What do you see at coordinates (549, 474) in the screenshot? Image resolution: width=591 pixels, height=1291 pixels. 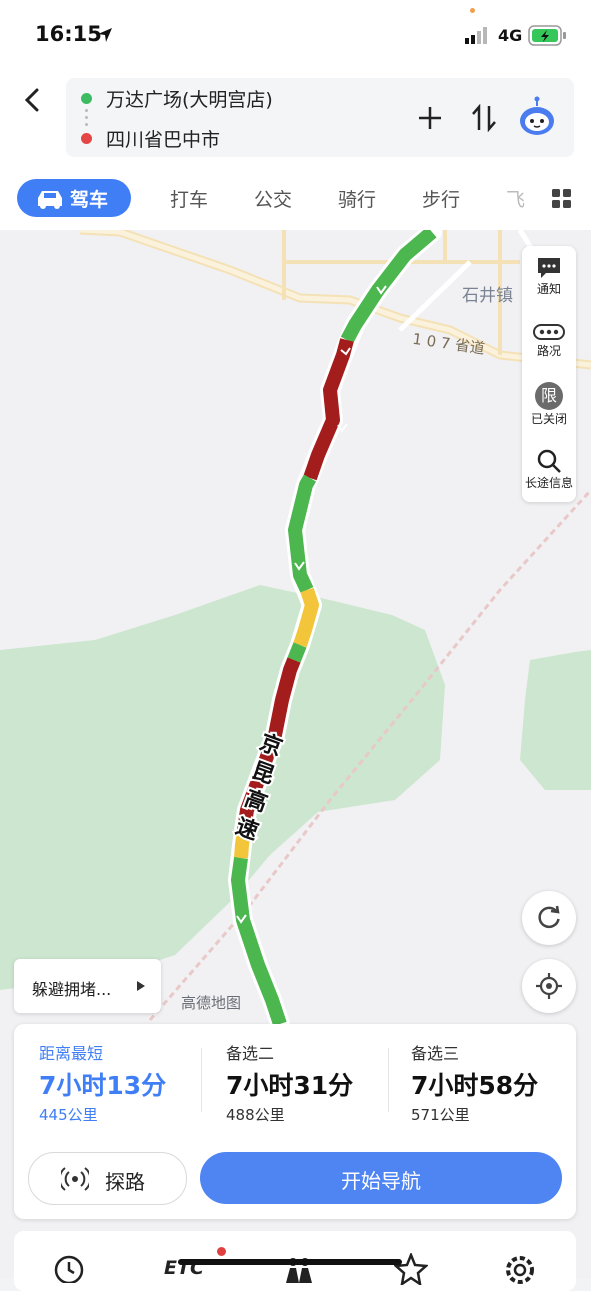 I see `tool-long-trip: 长途信息` at bounding box center [549, 474].